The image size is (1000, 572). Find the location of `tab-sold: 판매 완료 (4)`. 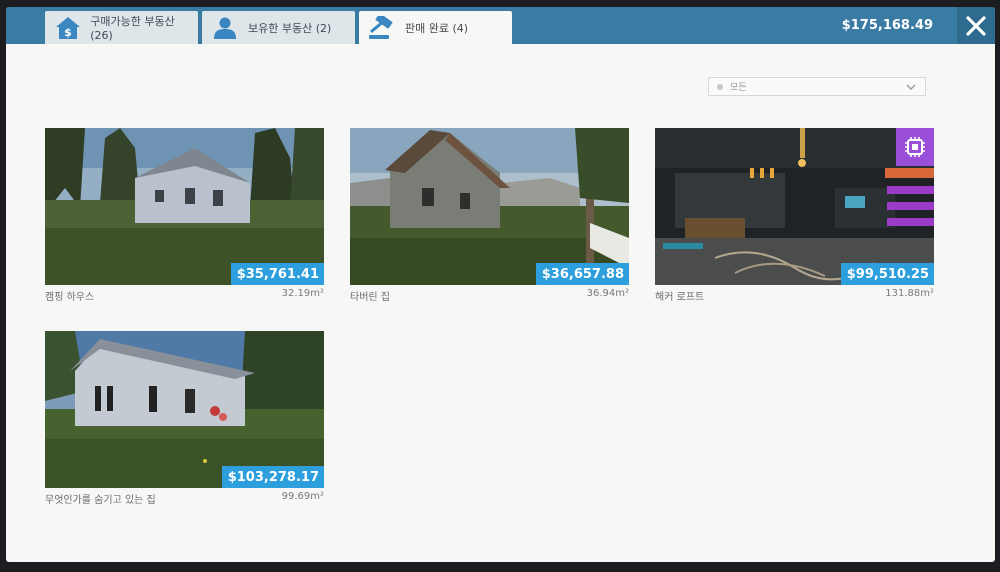

tab-sold: 판매 완료 (4) is located at coordinates (435, 27).